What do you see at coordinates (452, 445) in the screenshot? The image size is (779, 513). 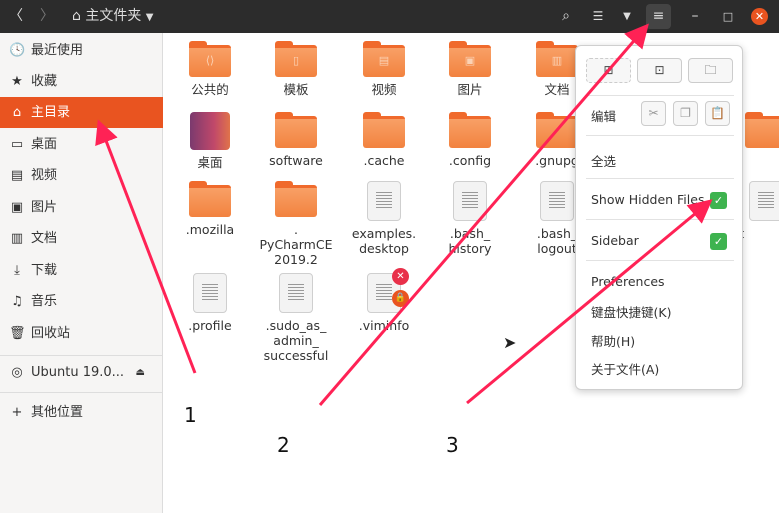 I see `annotation-label-3: 3` at bounding box center [452, 445].